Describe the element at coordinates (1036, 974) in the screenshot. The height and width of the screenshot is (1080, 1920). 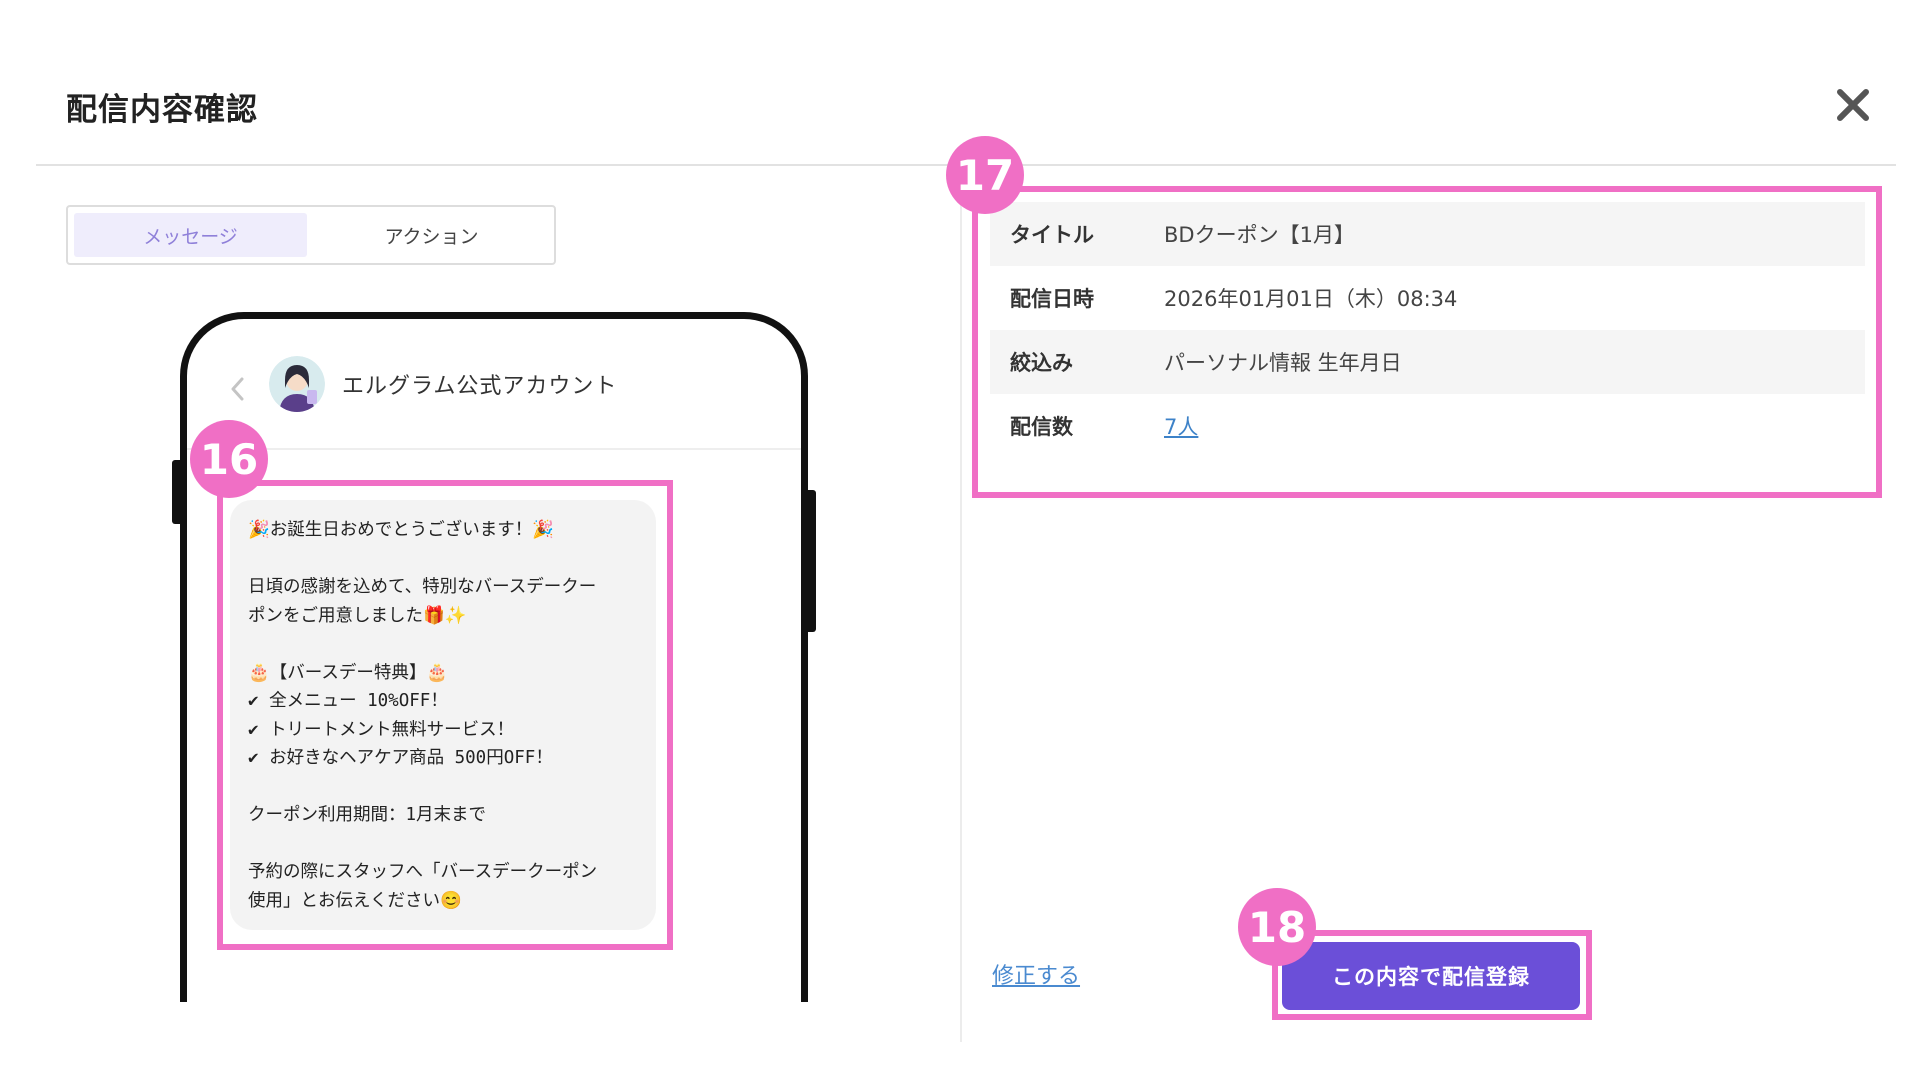
I see `edit-link: 修正する` at that location.